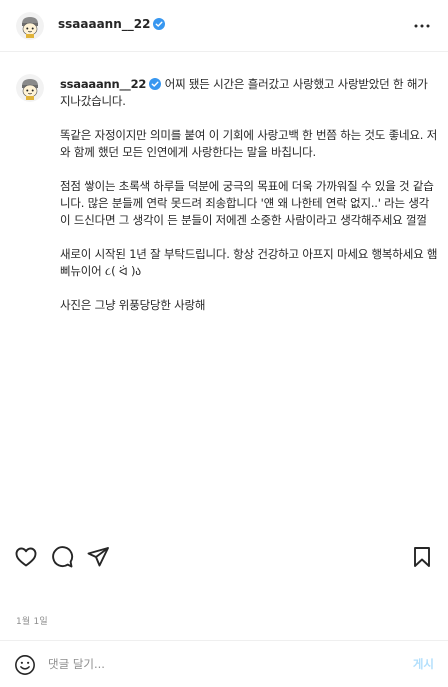 This screenshot has width=448, height=687. I want to click on comment-button, so click(62, 557).